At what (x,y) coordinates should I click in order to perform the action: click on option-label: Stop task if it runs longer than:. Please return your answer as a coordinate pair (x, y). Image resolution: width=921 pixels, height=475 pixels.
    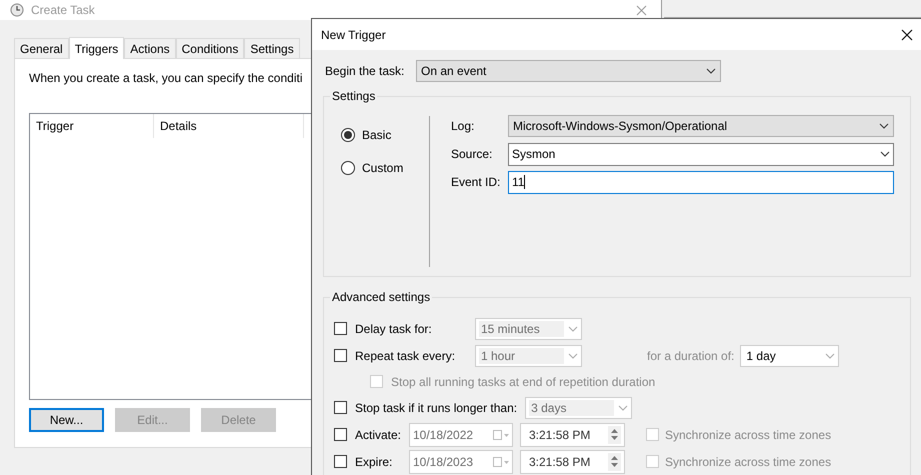
    Looking at the image, I should click on (436, 408).